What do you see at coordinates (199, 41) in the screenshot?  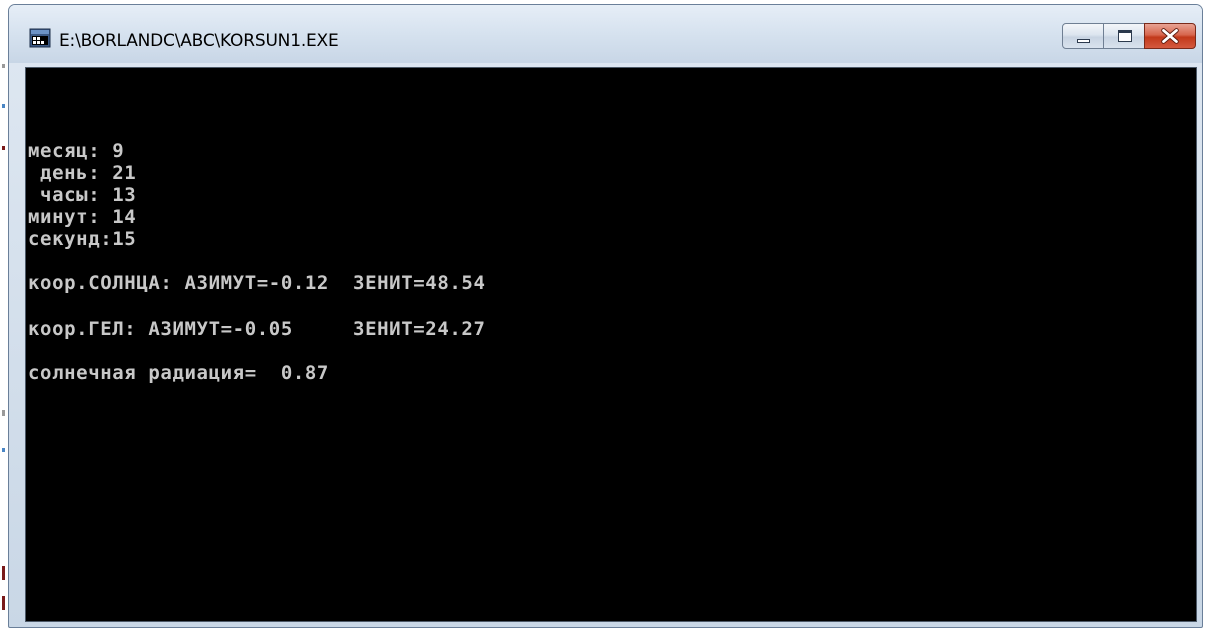 I see `window-title: E:\BORLANDC\ABC\KORSUN1.EXE` at bounding box center [199, 41].